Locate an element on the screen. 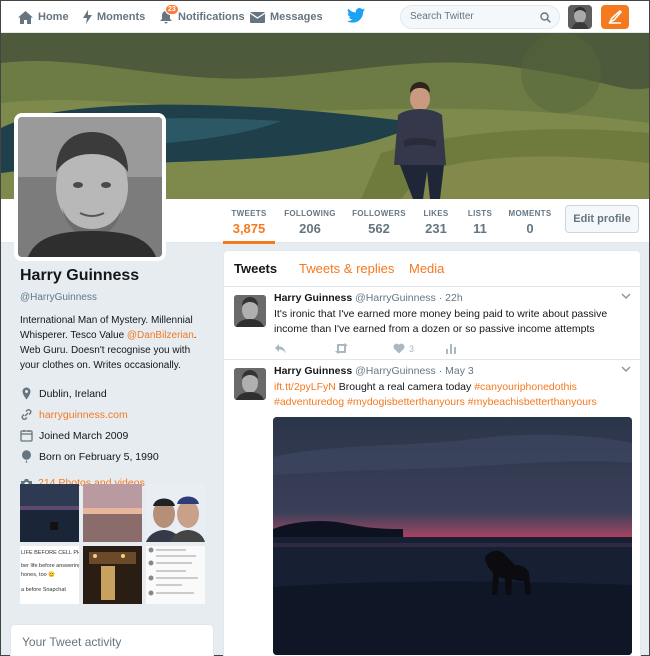 This screenshot has height=656, width=650. like-button: 3 is located at coordinates (403, 348).